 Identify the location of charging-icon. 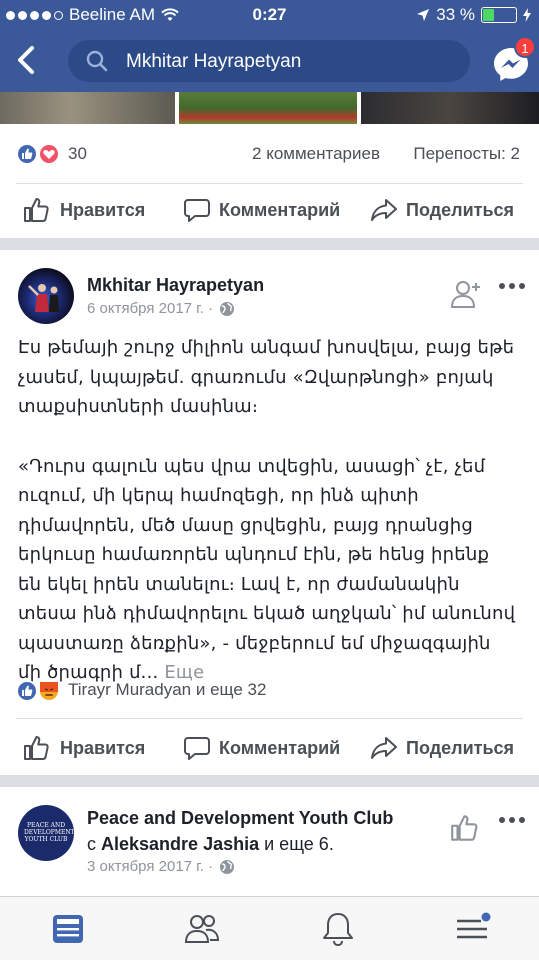
(527, 15).